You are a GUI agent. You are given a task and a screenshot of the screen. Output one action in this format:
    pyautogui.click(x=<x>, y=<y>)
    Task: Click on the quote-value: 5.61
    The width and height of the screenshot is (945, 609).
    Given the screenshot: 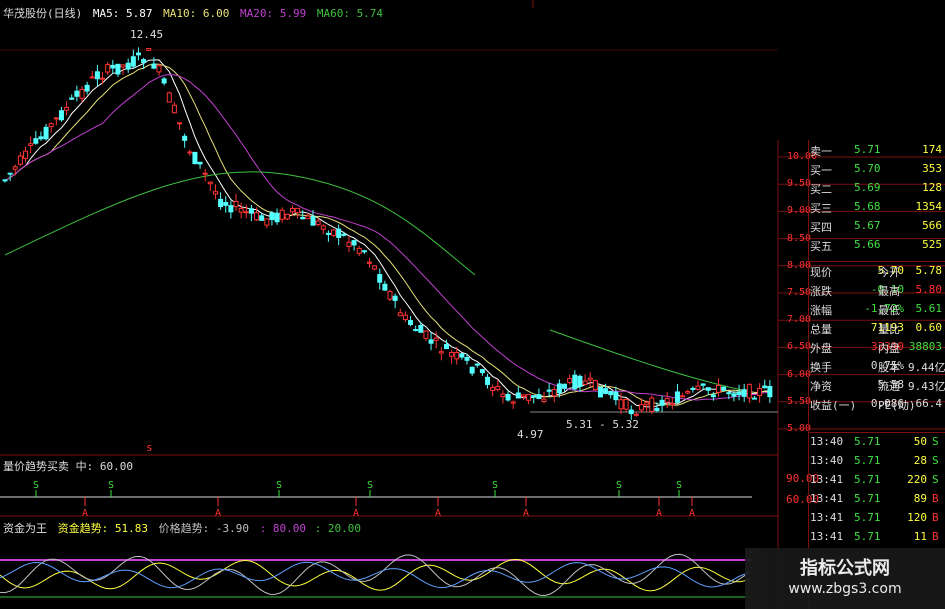 What is the action you would take?
    pyautogui.click(x=929, y=308)
    